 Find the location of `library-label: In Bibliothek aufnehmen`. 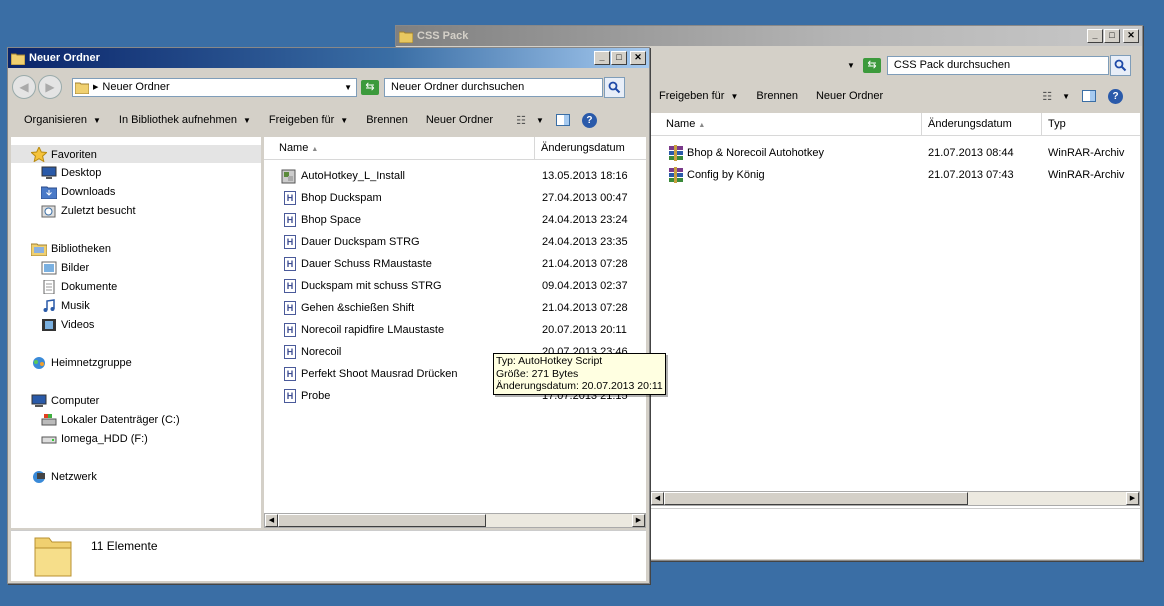

library-label: In Bibliothek aufnehmen is located at coordinates (177, 120).